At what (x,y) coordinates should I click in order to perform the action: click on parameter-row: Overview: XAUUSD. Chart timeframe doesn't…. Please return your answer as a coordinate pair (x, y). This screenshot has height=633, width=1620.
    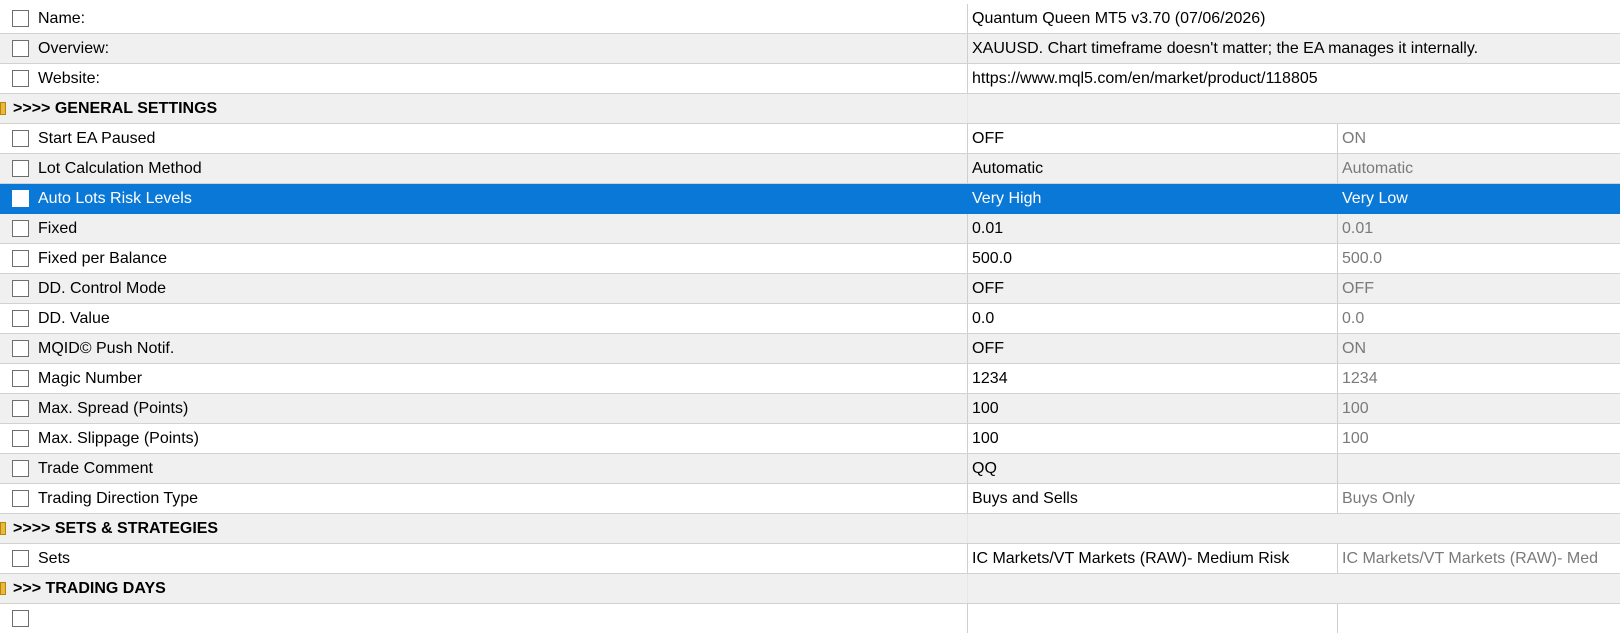
    Looking at the image, I should click on (810, 49).